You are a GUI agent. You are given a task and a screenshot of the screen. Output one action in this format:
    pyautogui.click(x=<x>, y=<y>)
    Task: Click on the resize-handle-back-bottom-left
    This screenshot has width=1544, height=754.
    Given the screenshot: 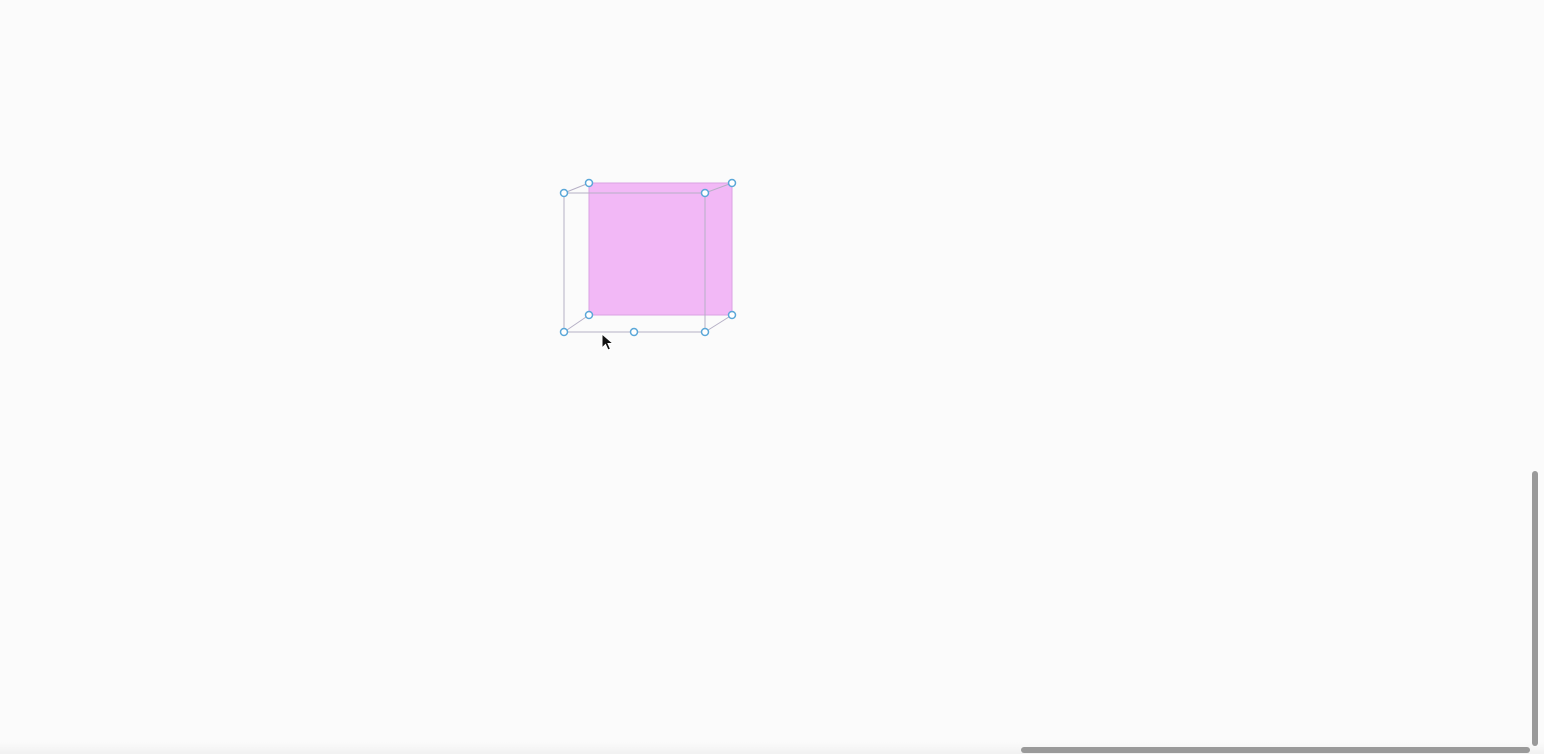 What is the action you would take?
    pyautogui.click(x=589, y=315)
    